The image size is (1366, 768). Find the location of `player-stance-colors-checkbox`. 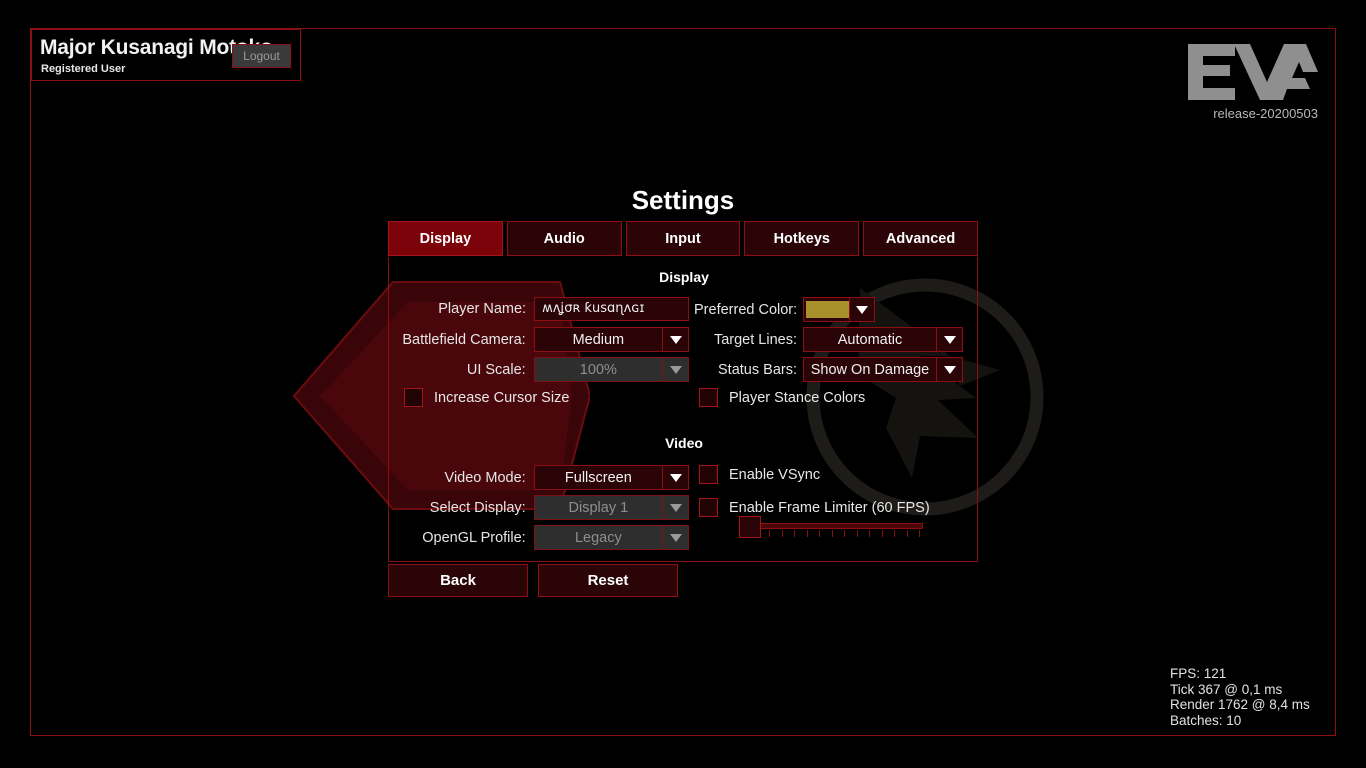

player-stance-colors-checkbox is located at coordinates (708, 397).